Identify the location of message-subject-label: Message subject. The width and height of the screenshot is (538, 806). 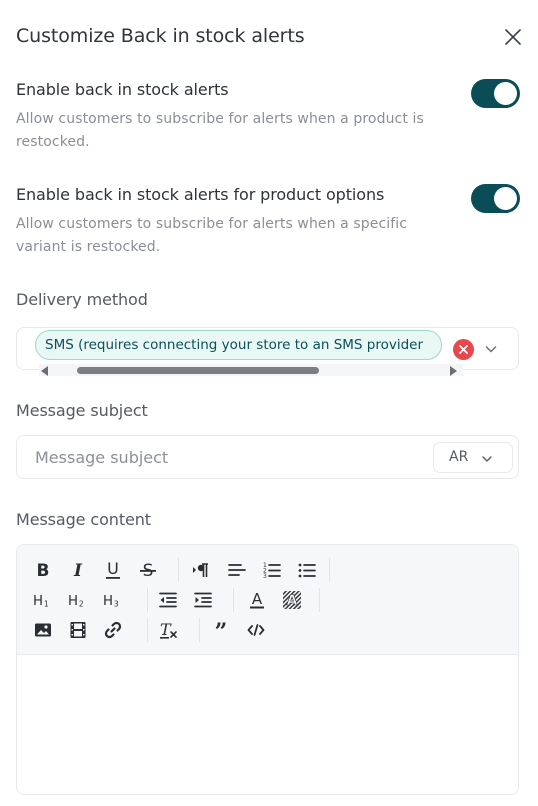
(82, 410).